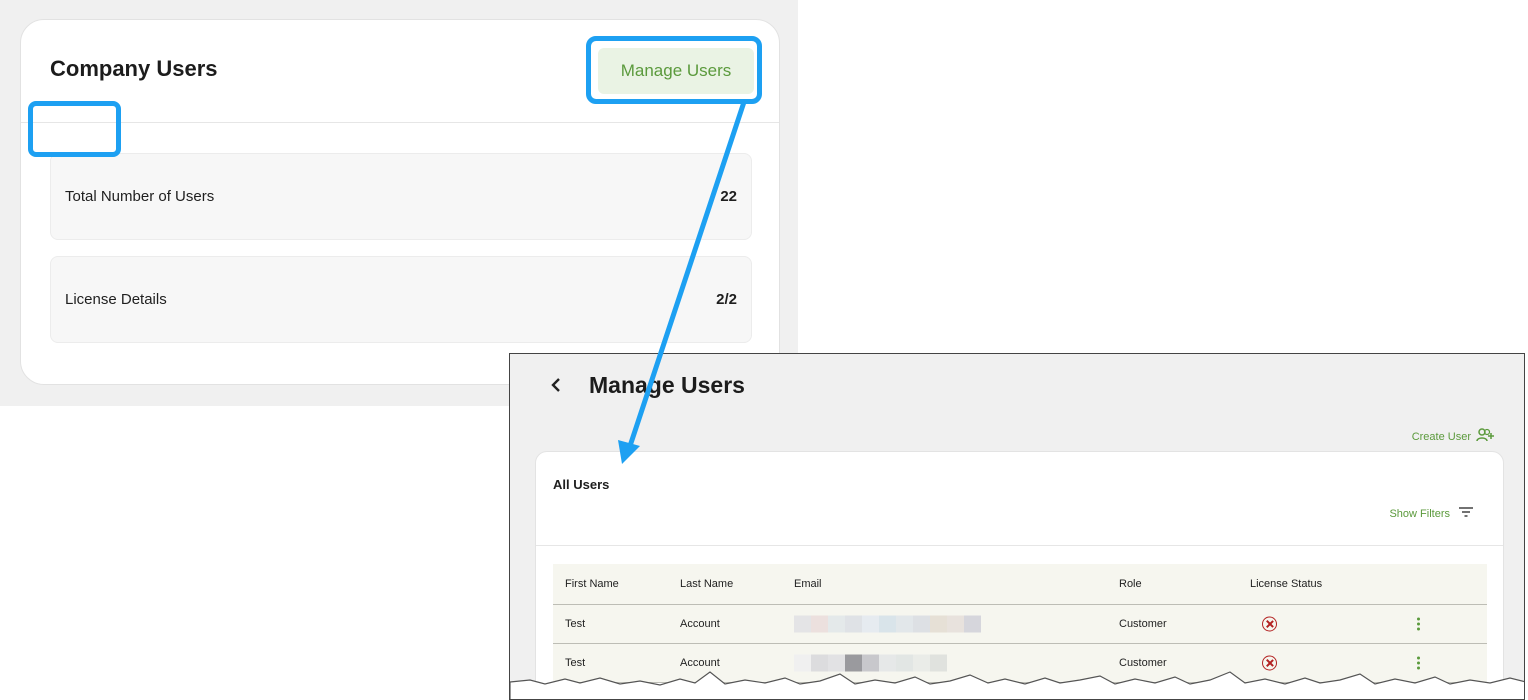  What do you see at coordinates (706, 584) in the screenshot?
I see `column-header: Last Name` at bounding box center [706, 584].